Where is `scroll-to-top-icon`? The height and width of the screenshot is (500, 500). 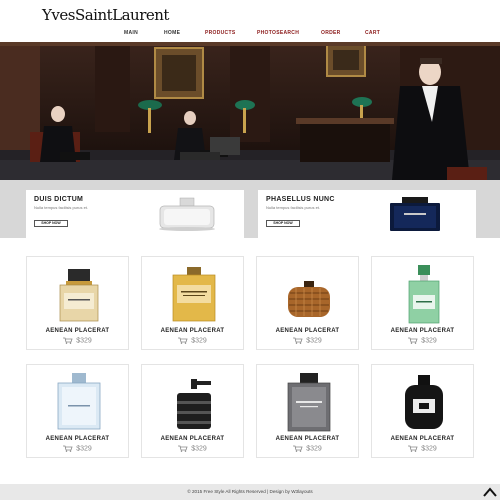 scroll-to-top-icon is located at coordinates (490, 492).